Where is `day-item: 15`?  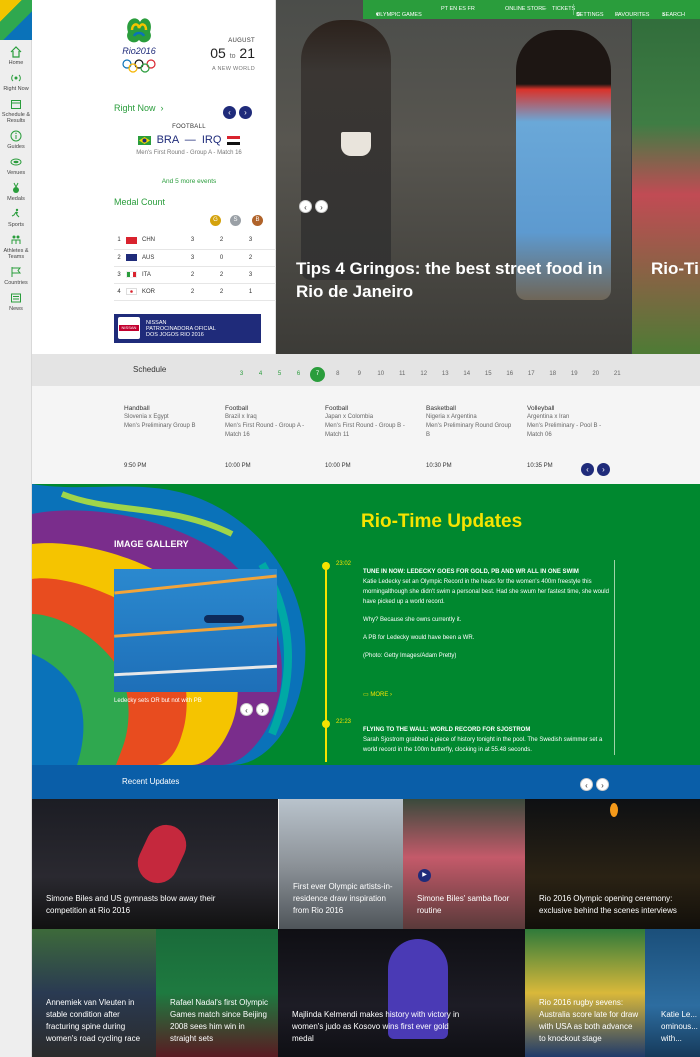 day-item: 15 is located at coordinates (489, 374).